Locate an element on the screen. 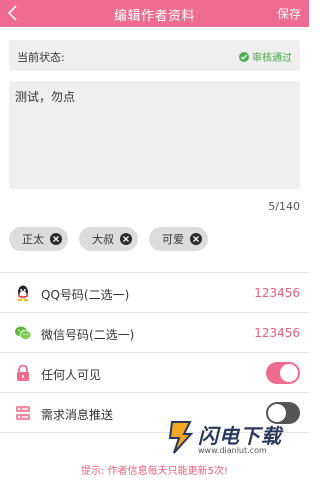 The image size is (320, 480). visibility-label: 任何人可见 is located at coordinates (71, 375).